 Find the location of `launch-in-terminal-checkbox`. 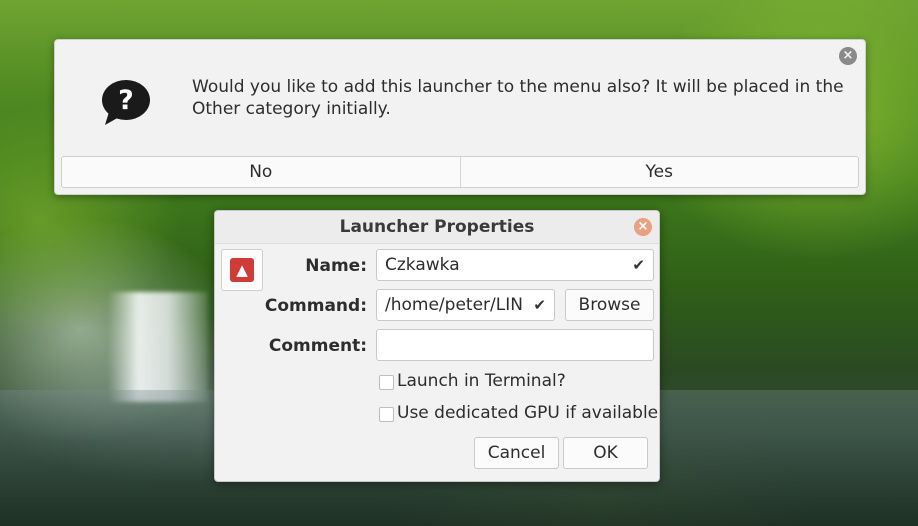

launch-in-terminal-checkbox is located at coordinates (386, 382).